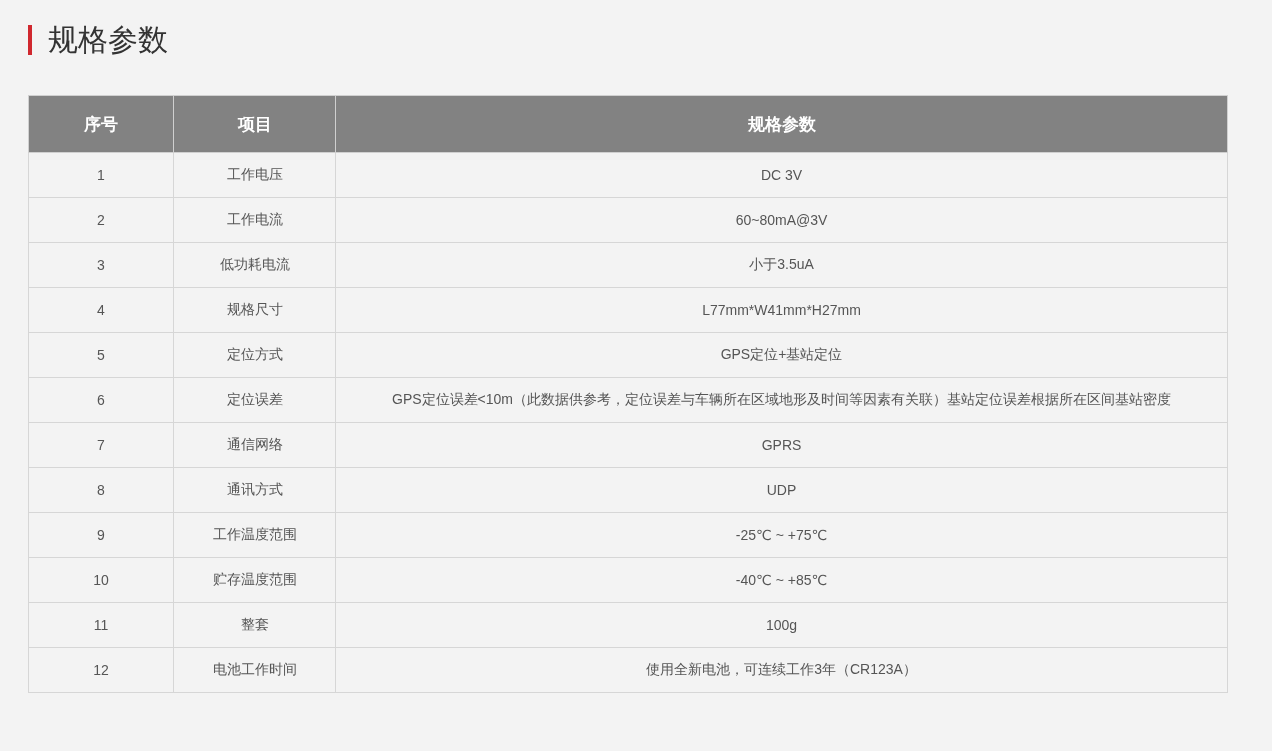  What do you see at coordinates (781, 670) in the screenshot?
I see `table-cell: 使用全新电池，可连续工作3年（CR123A）` at bounding box center [781, 670].